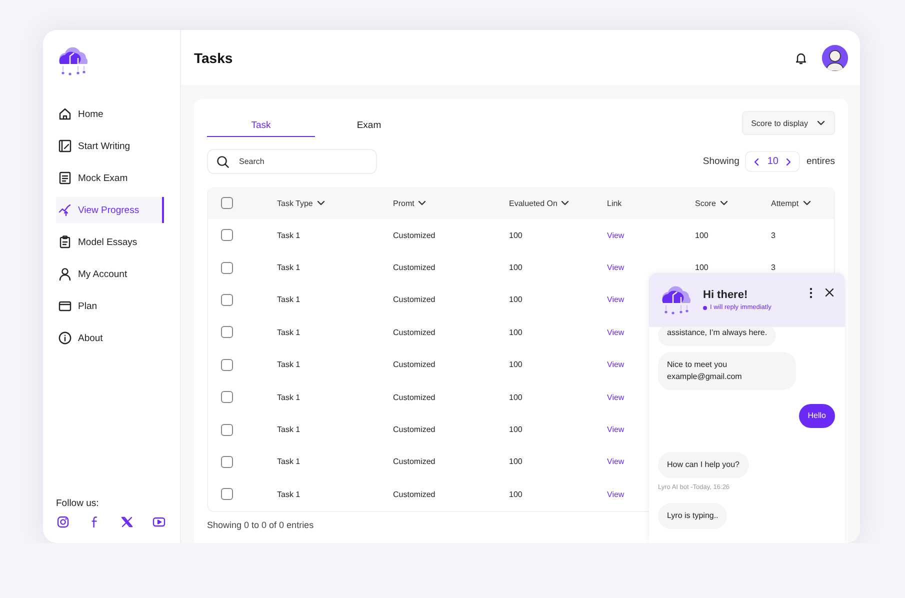 This screenshot has height=598, width=905. What do you see at coordinates (214, 58) in the screenshot?
I see `page-title: Tasks` at bounding box center [214, 58].